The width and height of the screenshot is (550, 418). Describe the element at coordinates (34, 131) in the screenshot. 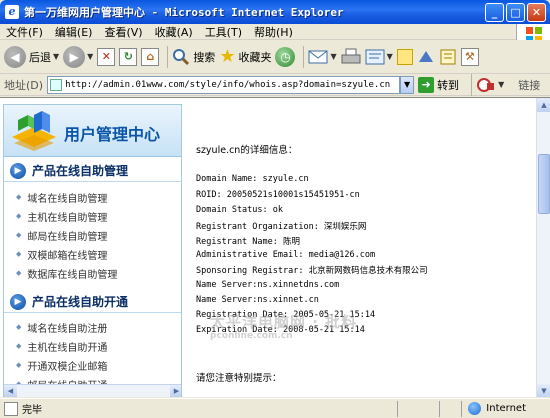

I see `building-logo-icon` at that location.